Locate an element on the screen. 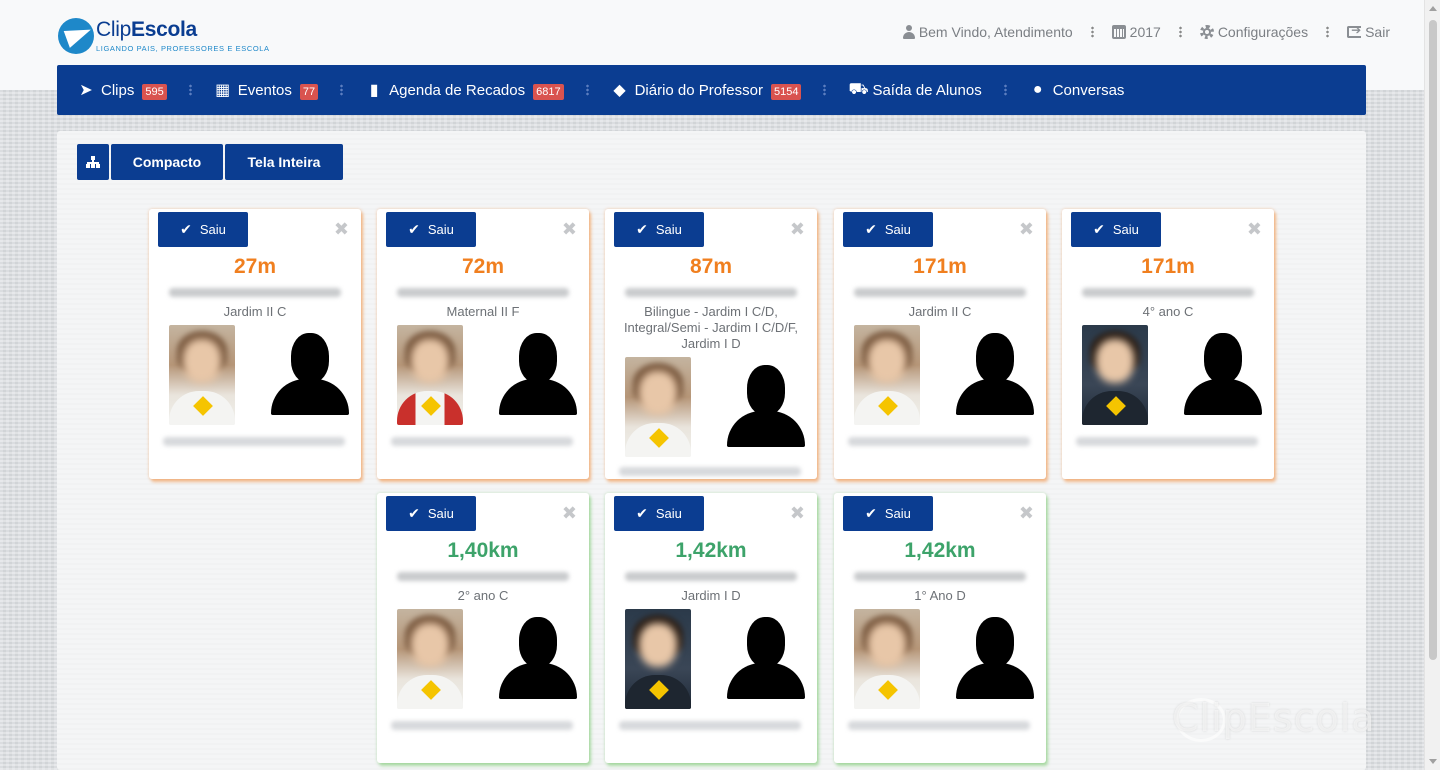 This screenshot has width=1440, height=770. view-toolbar: Compacto Tela Inteira is located at coordinates (210, 162).